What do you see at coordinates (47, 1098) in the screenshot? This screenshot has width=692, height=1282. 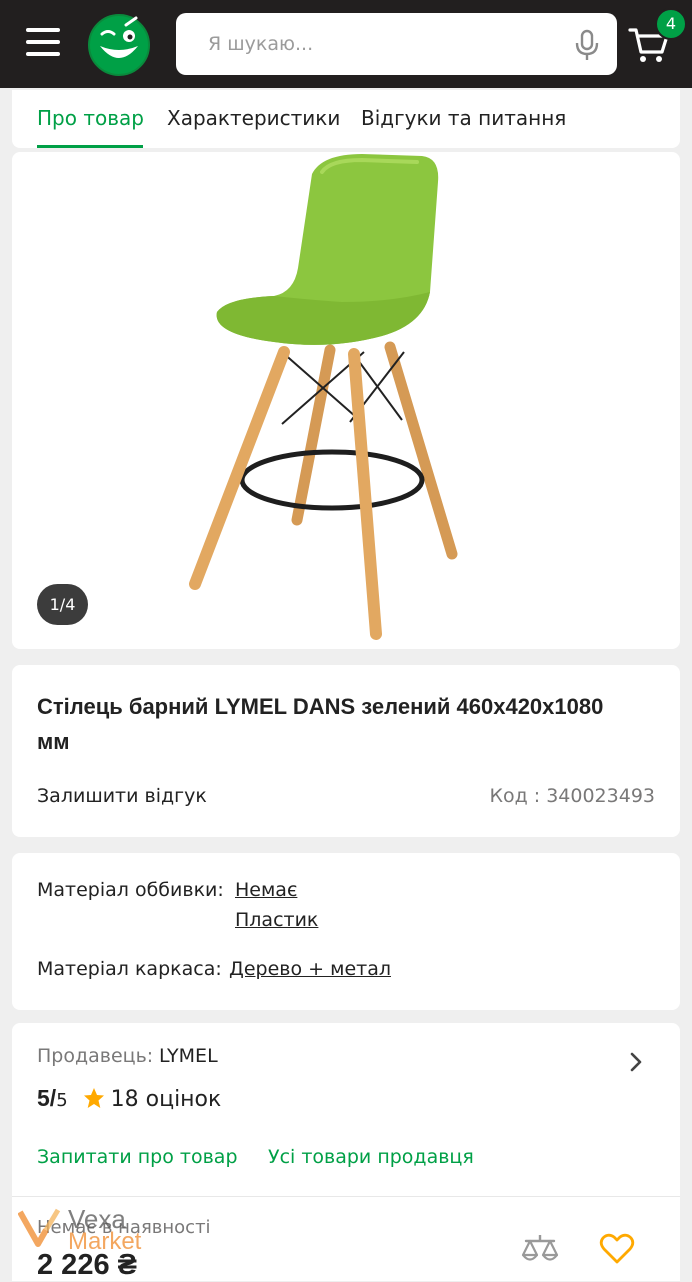 I see `rating-value: 5/` at bounding box center [47, 1098].